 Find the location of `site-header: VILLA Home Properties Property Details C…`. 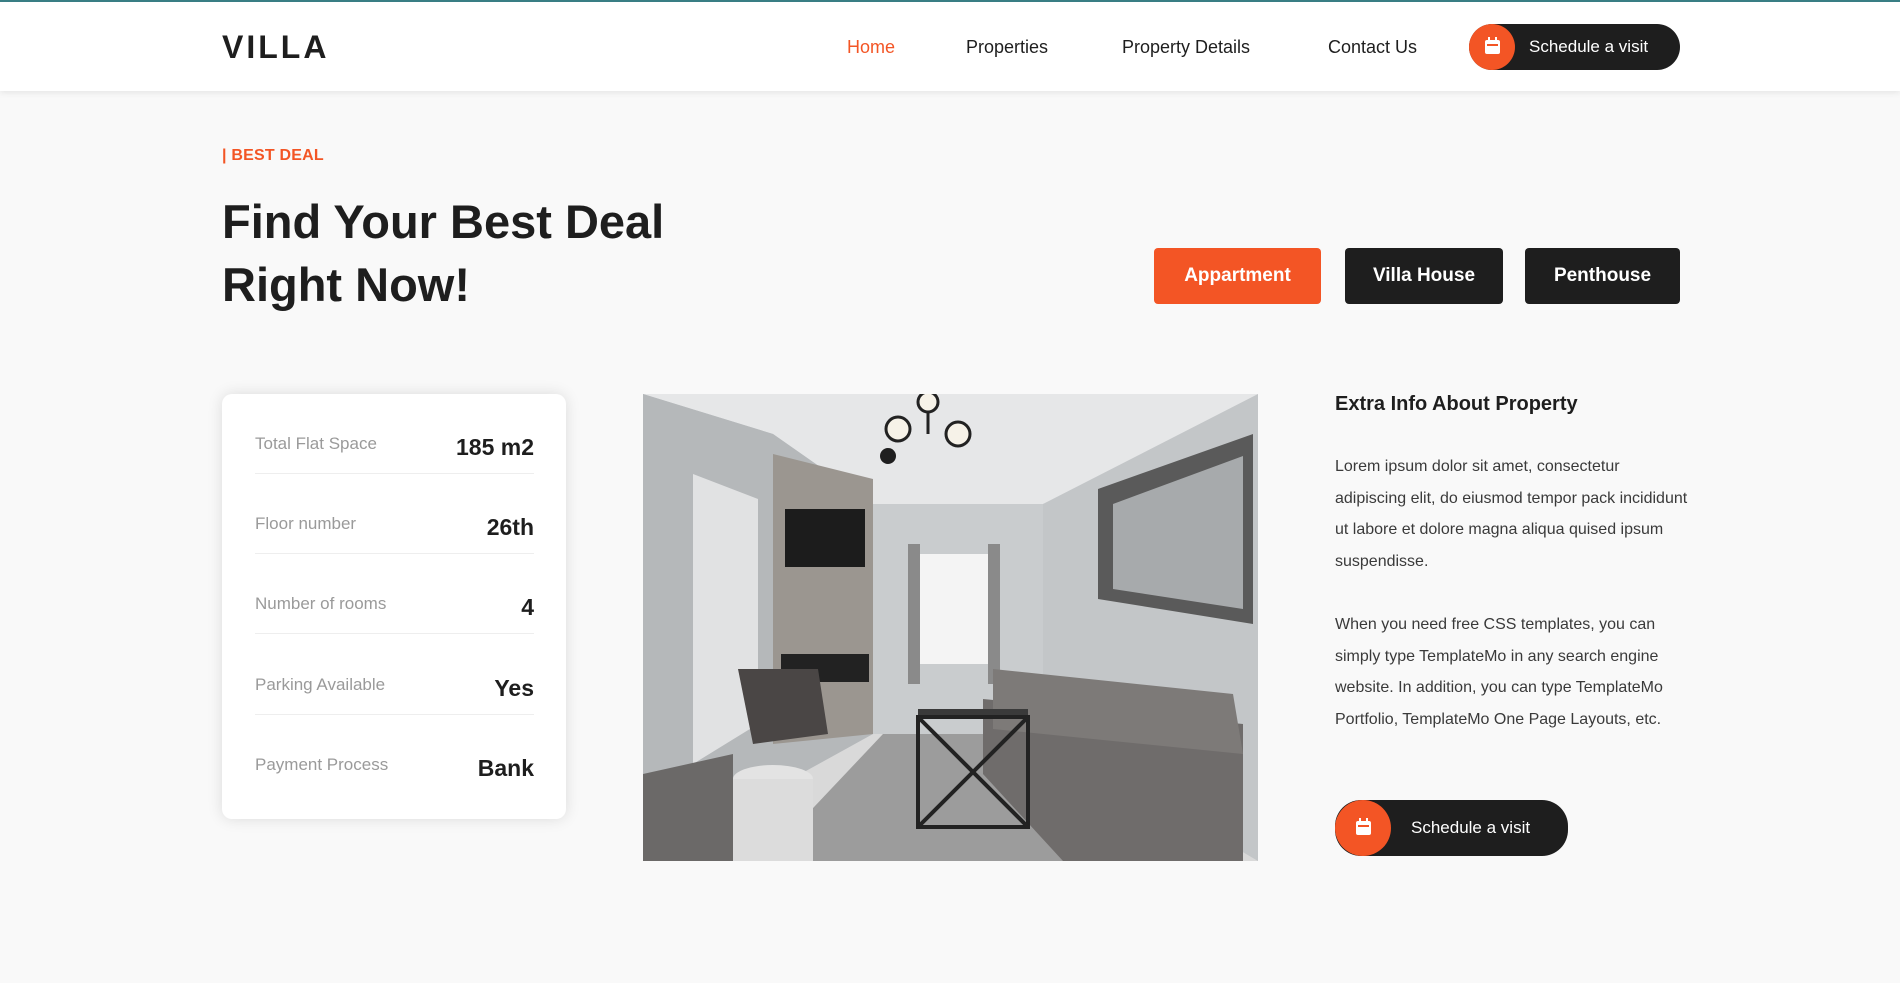

site-header: VILLA Home Properties Property Details C… is located at coordinates (950, 46).